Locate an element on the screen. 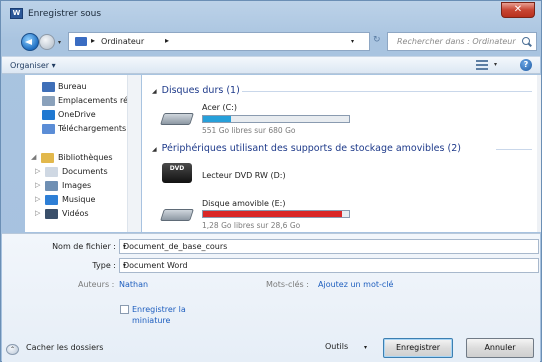 Image resolution: width=542 pixels, height=362 pixels. refresh-icon: ↻ is located at coordinates (377, 40).